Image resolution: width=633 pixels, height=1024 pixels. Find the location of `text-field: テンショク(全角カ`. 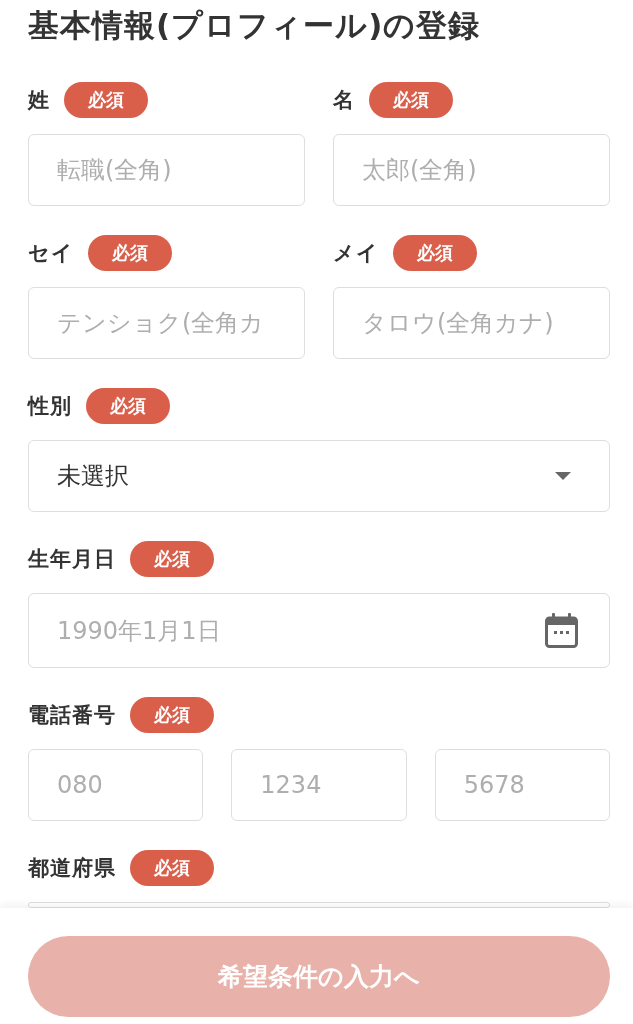

text-field: テンショク(全角カ is located at coordinates (166, 323).